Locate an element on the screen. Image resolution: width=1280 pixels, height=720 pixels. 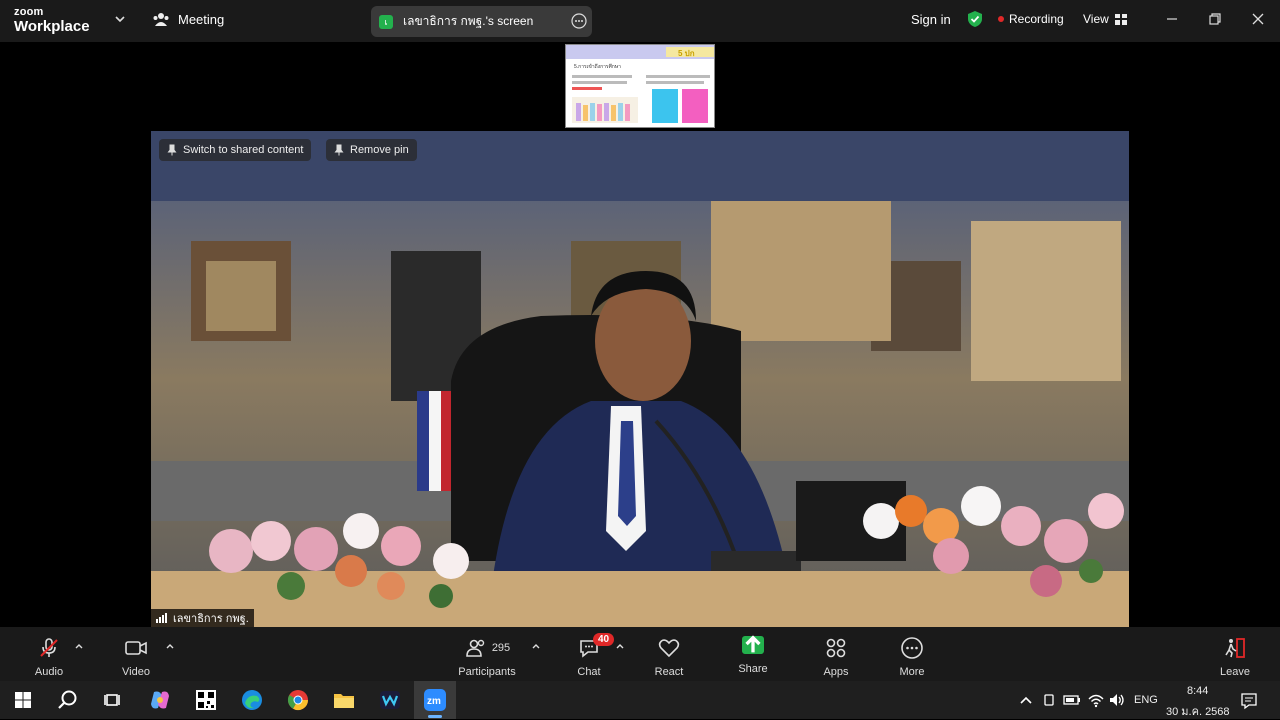
clock-date: 30 ม.ค. 2568 is located at coordinates (1198, 711).